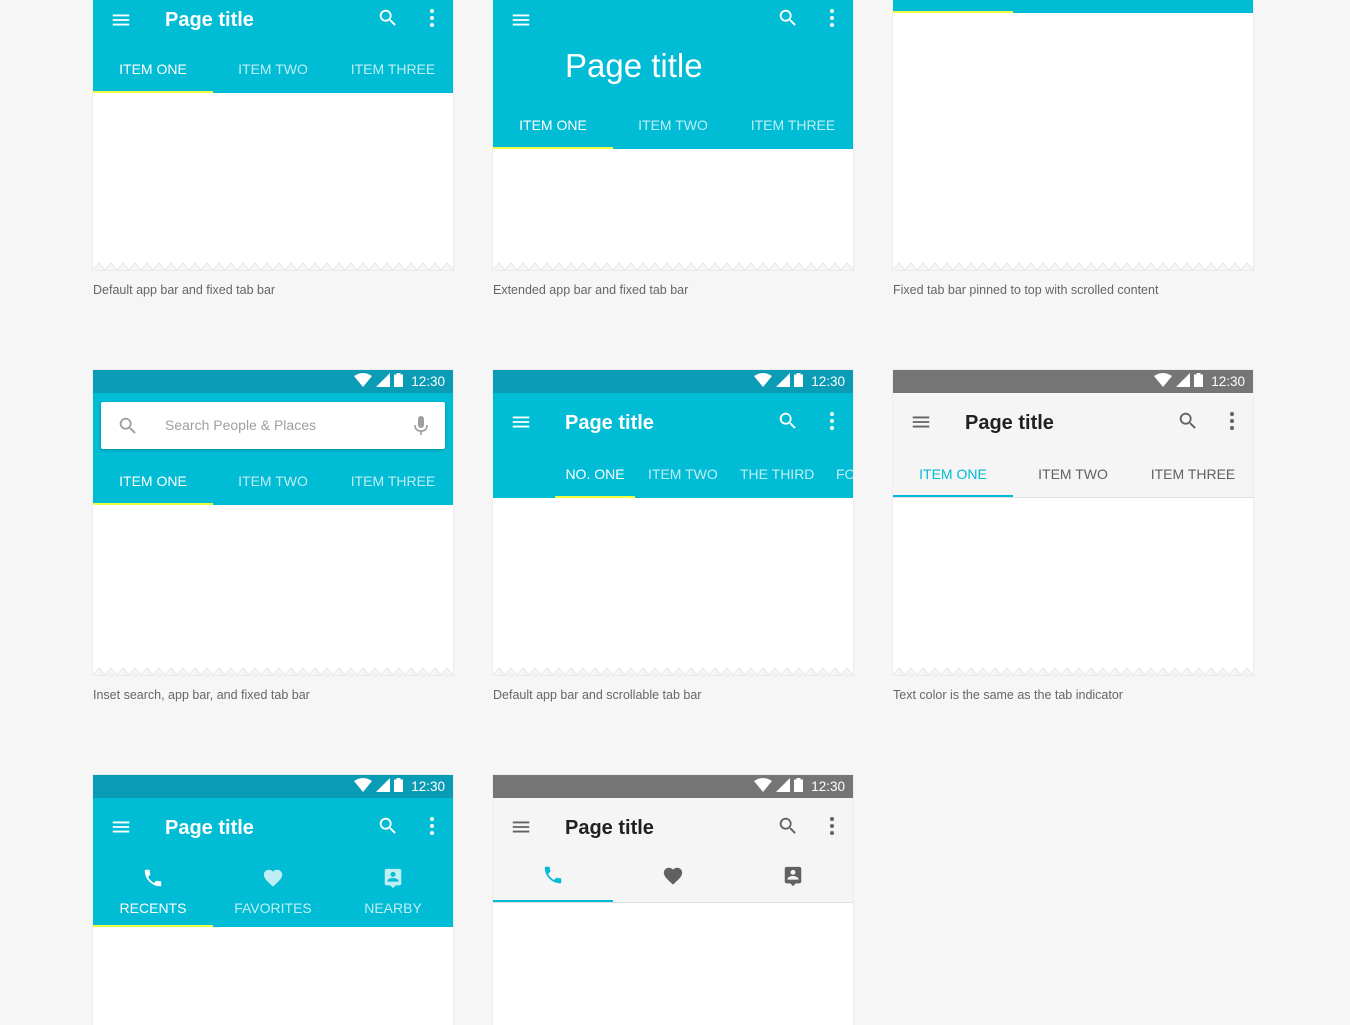 The height and width of the screenshot is (1025, 1350). What do you see at coordinates (153, 891) in the screenshot?
I see `tab-recents: RECENTS` at bounding box center [153, 891].